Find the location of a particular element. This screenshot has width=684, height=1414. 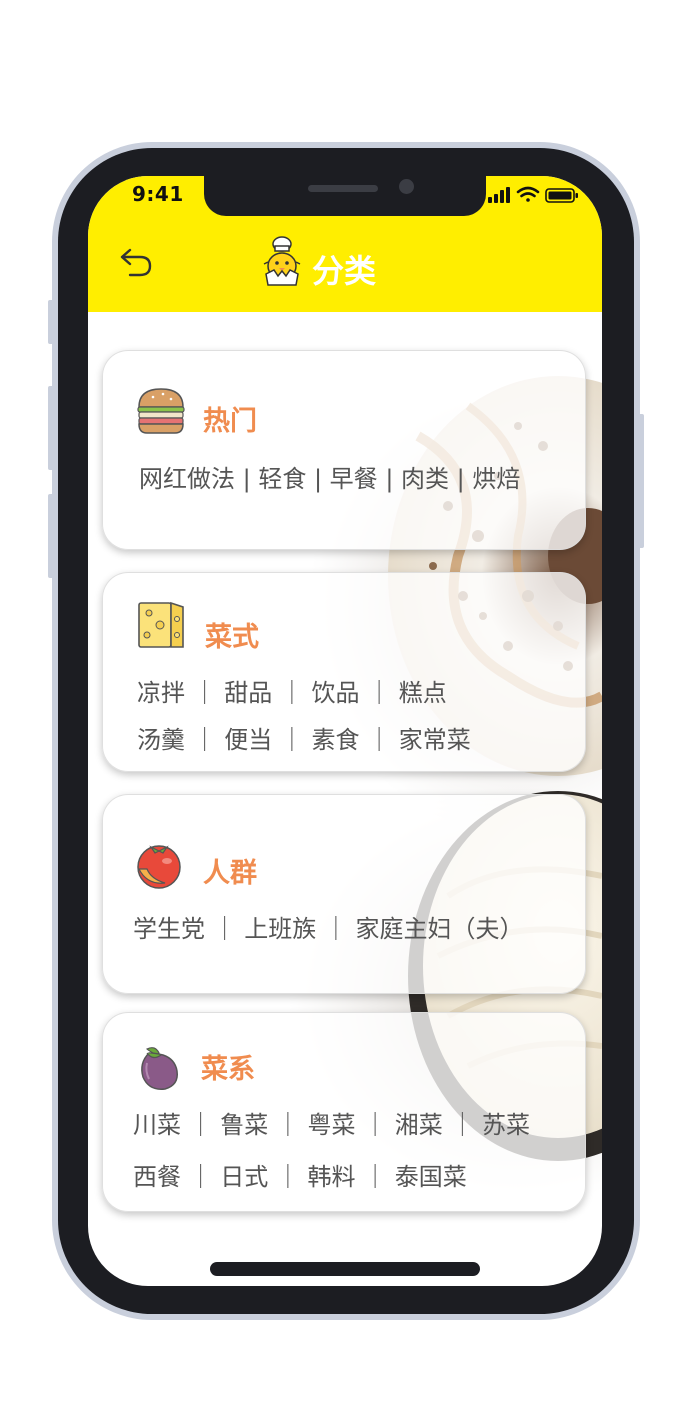

power-button is located at coordinates (641, 481).